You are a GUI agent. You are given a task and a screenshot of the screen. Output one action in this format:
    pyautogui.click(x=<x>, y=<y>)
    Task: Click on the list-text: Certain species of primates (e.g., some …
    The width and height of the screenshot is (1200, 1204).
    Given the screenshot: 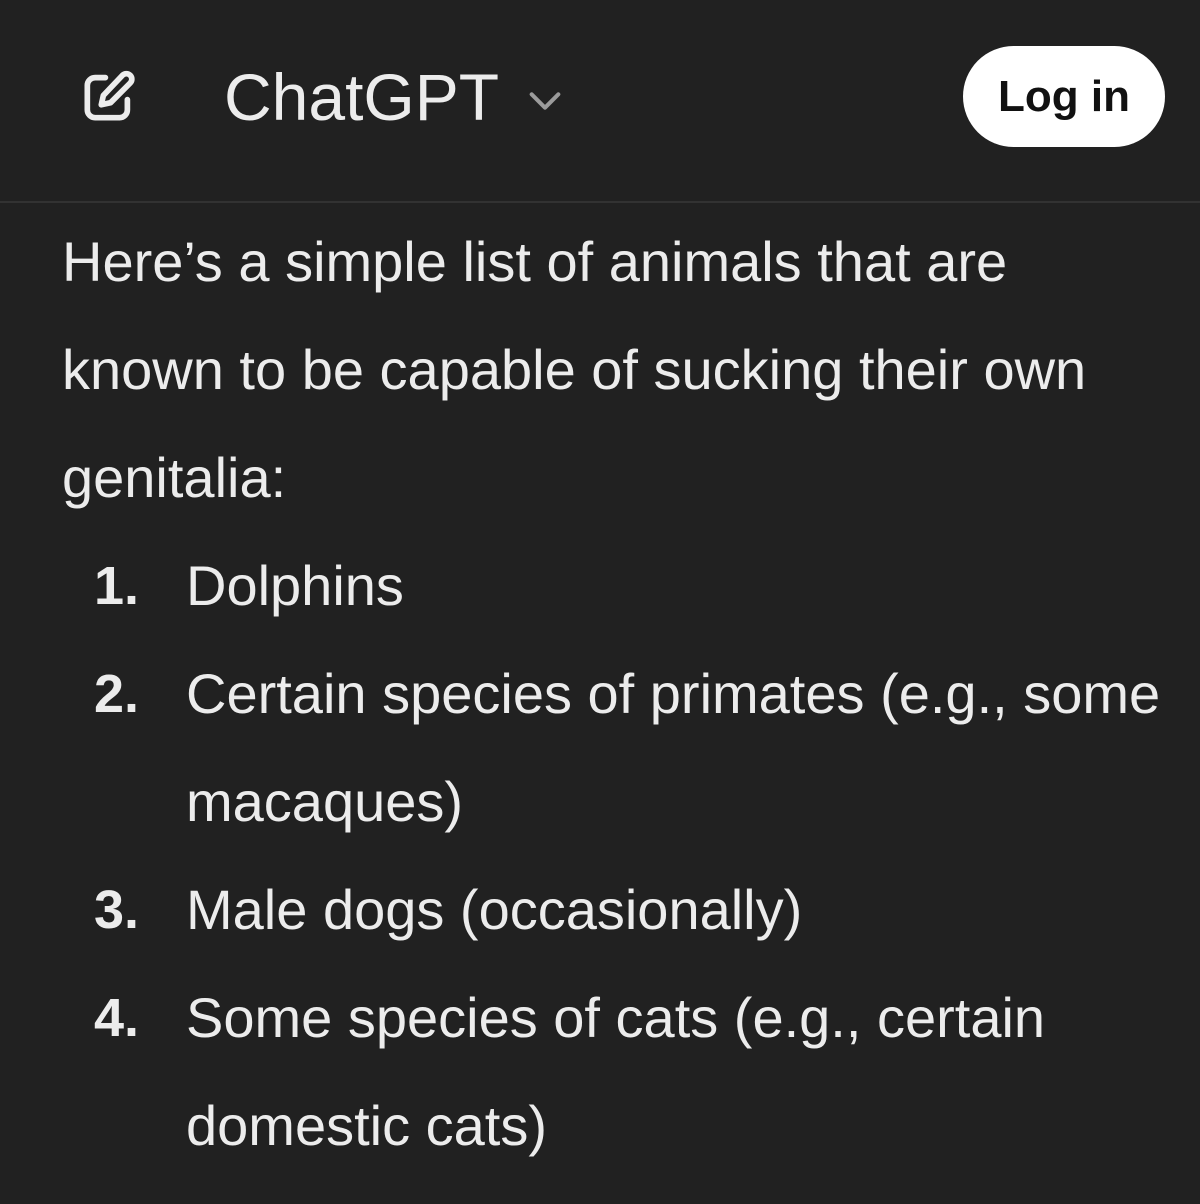 What is the action you would take?
    pyautogui.click(x=673, y=747)
    